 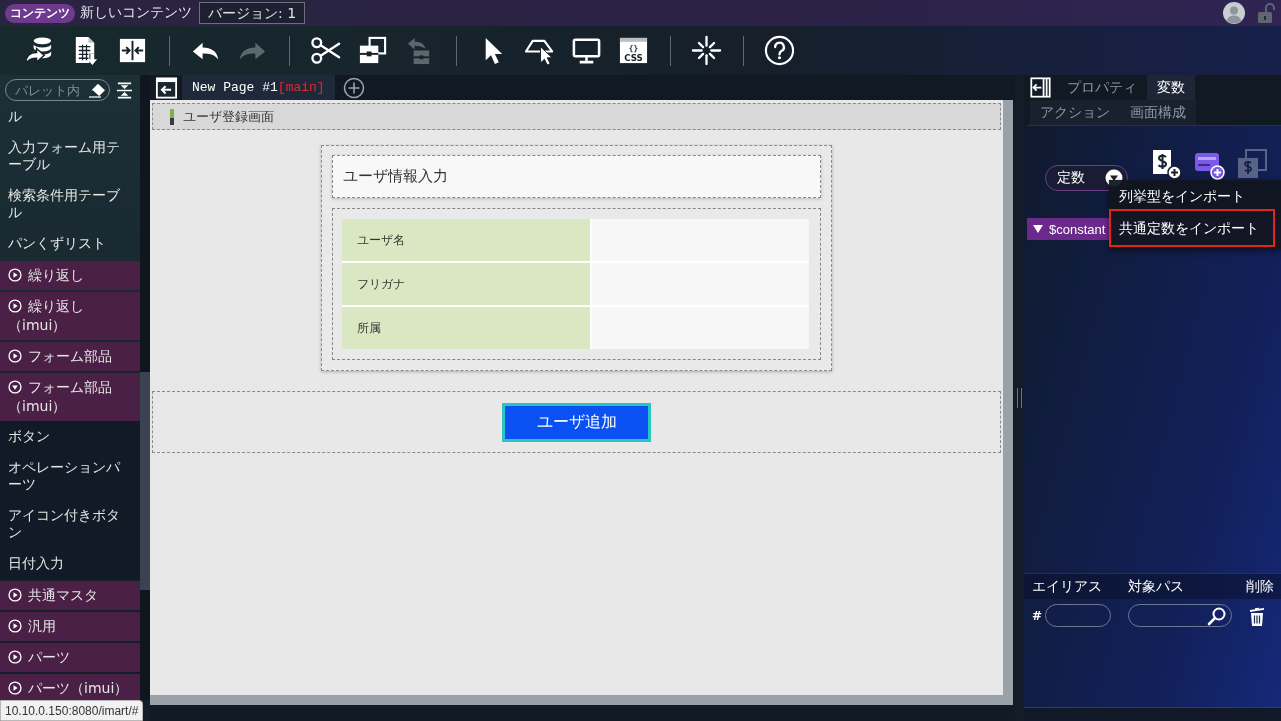 I want to click on palette-item: 入力フォーム用テーブル, so click(x=70, y=156).